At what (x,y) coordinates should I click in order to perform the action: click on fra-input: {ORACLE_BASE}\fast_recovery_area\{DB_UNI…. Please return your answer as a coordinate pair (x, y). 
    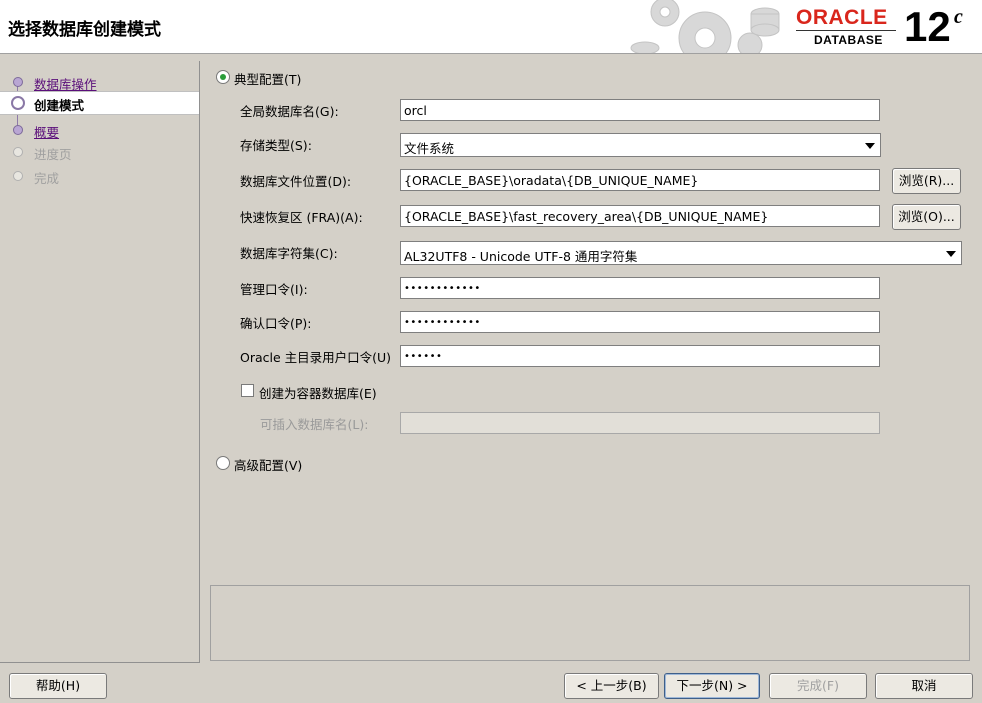
    Looking at the image, I should click on (640, 216).